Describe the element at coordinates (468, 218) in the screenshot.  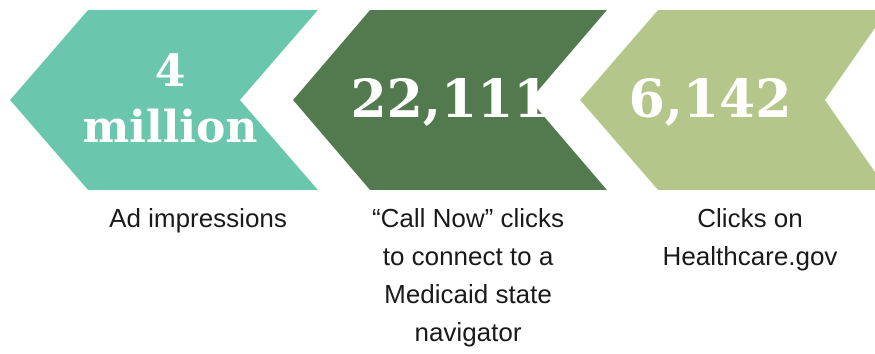
I see `stat-caption-2-line-1: “Call Now” clicks` at that location.